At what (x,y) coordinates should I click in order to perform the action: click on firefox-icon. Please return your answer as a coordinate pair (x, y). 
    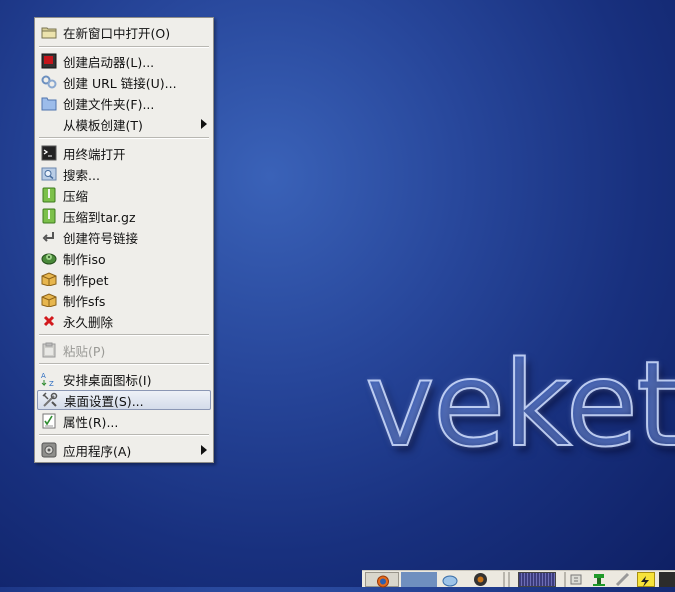
    Looking at the image, I should click on (383, 581).